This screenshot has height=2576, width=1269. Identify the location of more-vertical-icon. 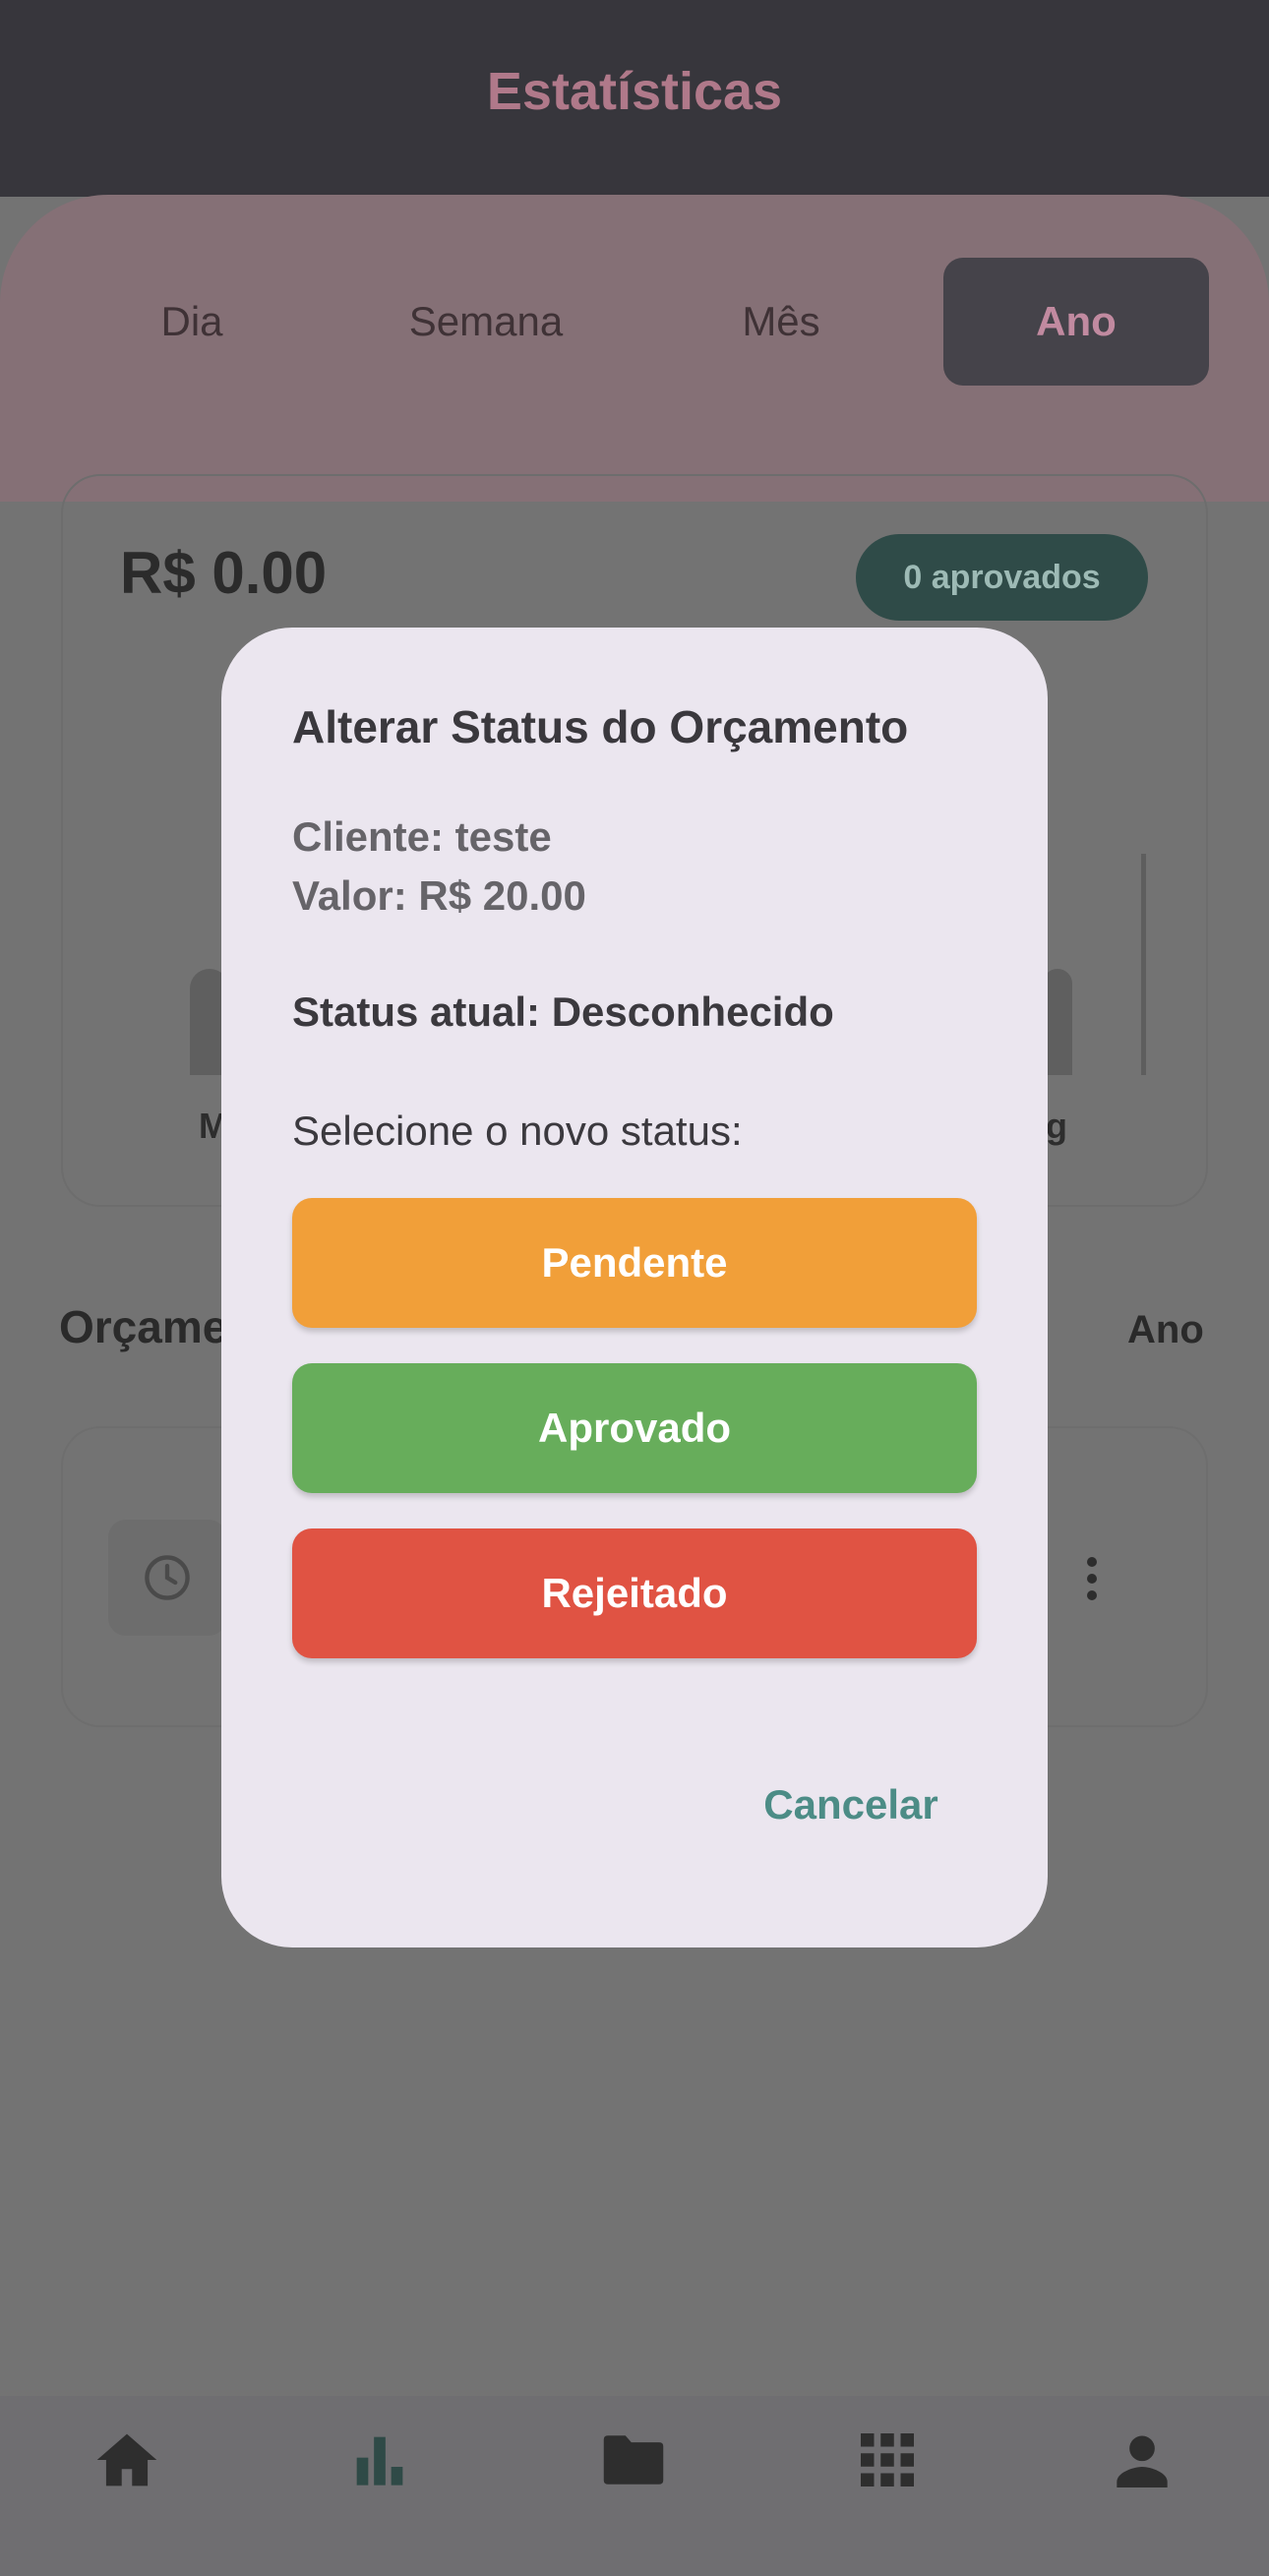
(1092, 1578).